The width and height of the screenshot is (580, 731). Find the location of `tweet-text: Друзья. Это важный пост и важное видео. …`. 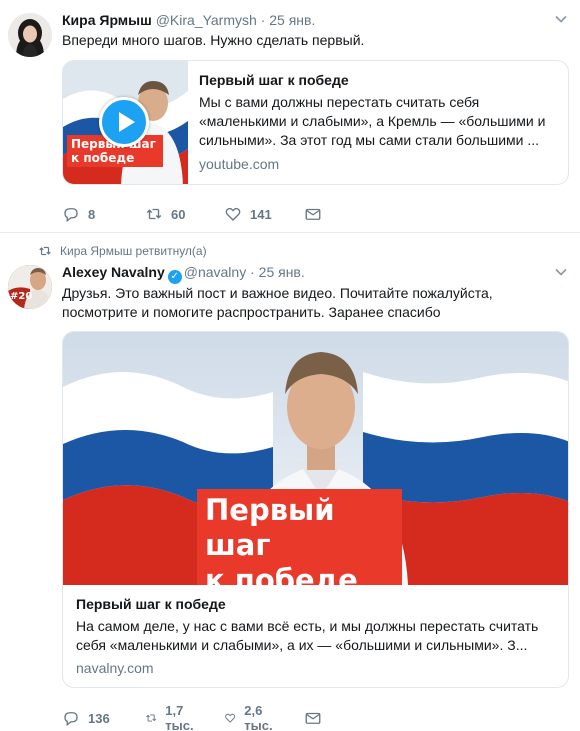

tweet-text: Друзья. Это важный пост и важное видео. … is located at coordinates (277, 302).